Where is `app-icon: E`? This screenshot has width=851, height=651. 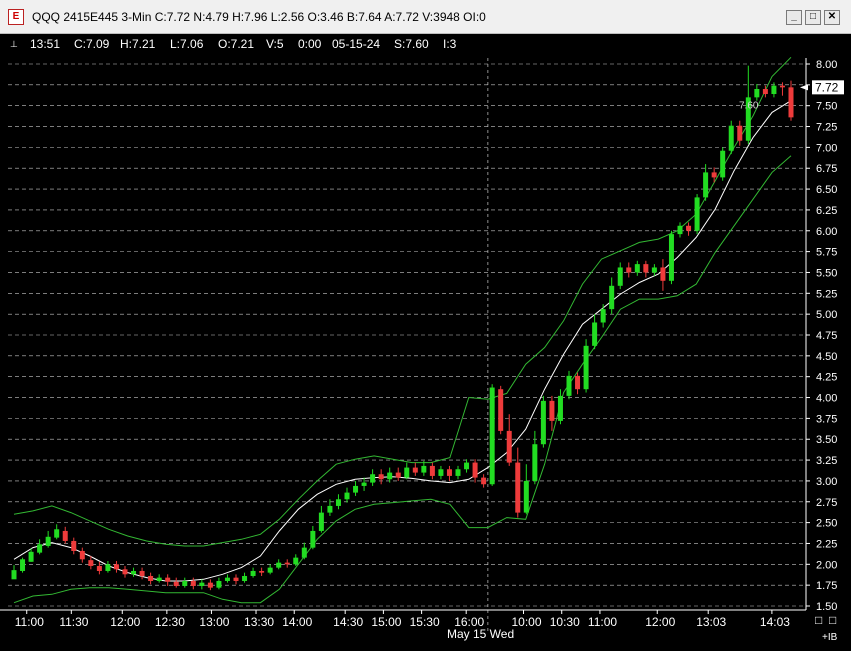 app-icon: E is located at coordinates (16, 17).